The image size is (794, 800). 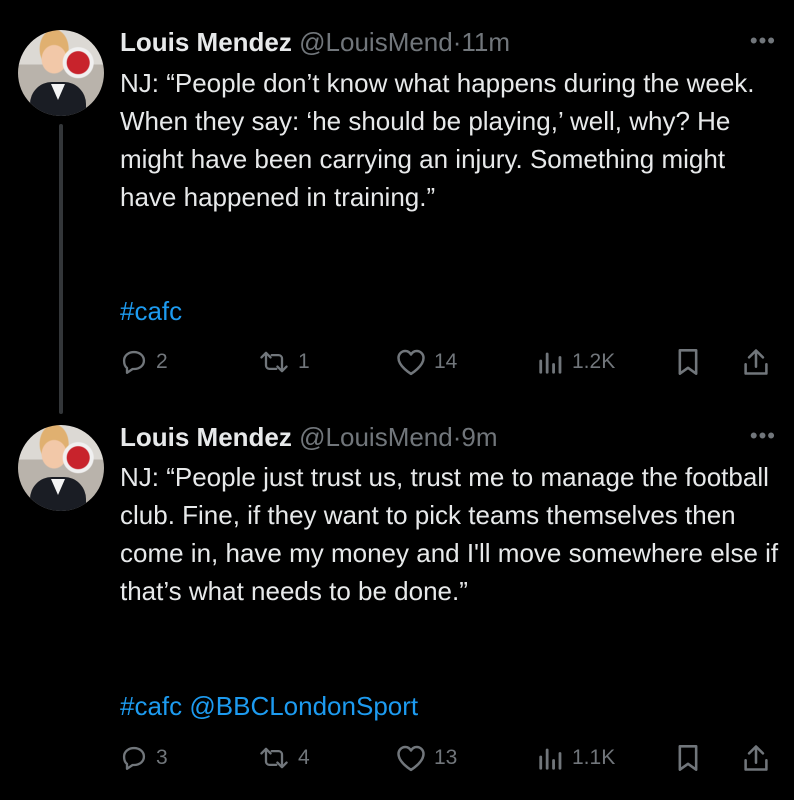 I want to click on retweet-button: 4, so click(x=284, y=758).